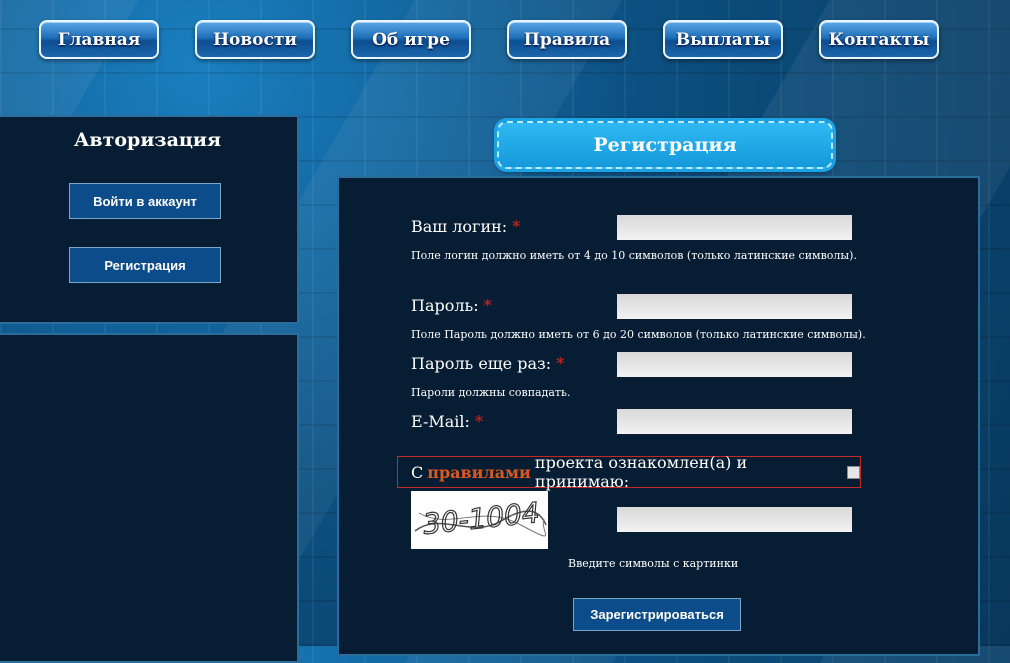 The image size is (1010, 663). I want to click on password-label-text: Пароль:, so click(445, 305).